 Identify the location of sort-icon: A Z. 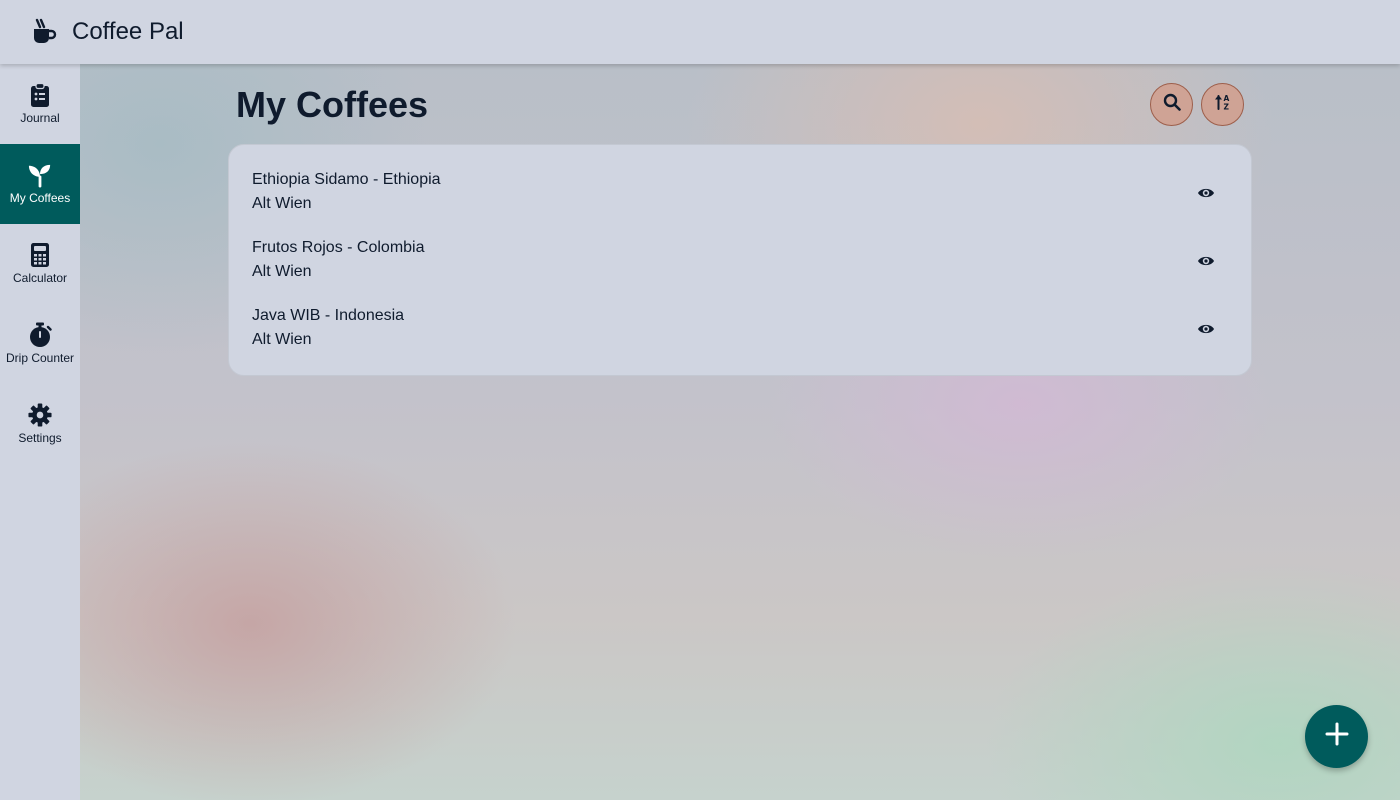
(1223, 104).